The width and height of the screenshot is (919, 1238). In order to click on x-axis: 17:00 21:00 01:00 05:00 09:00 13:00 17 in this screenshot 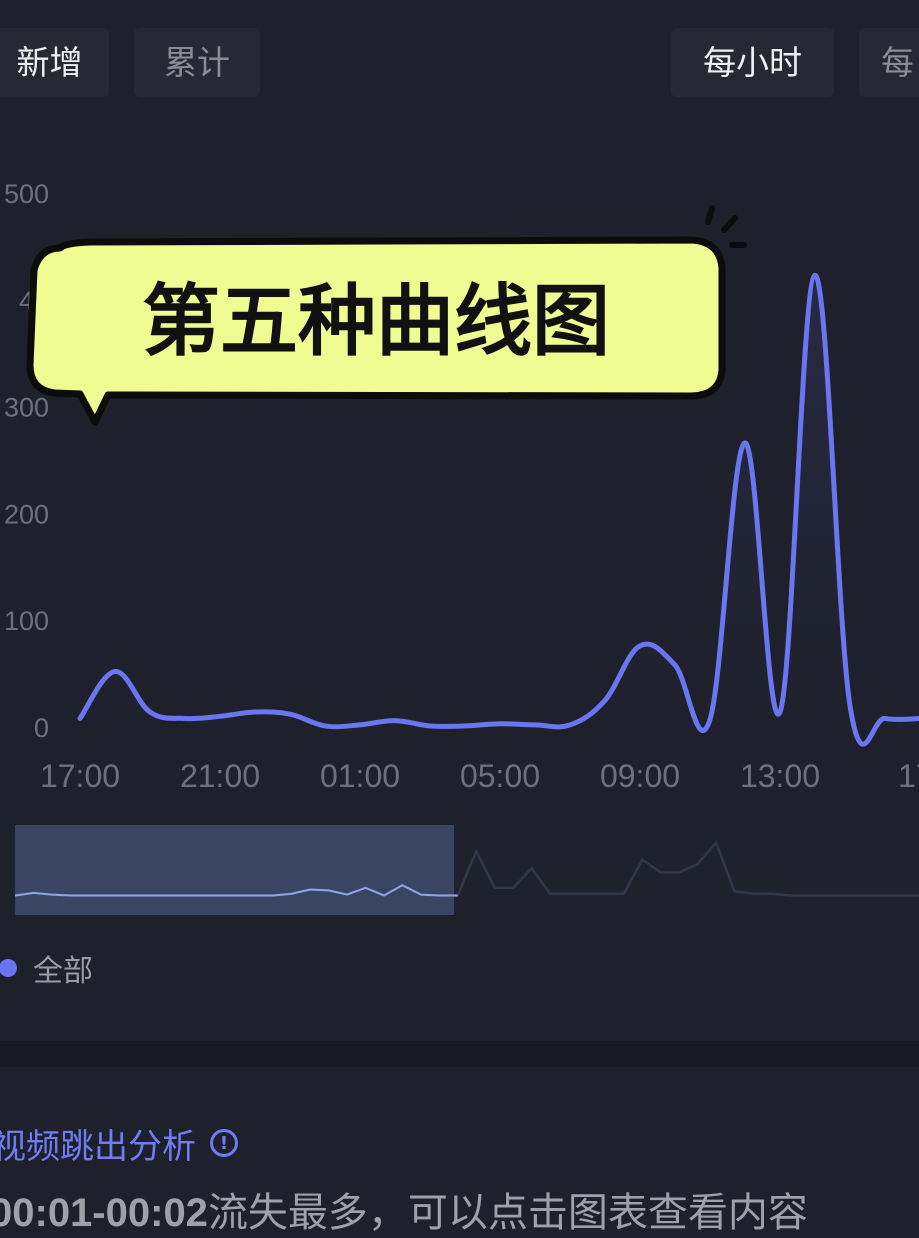, I will do `click(479, 776)`.